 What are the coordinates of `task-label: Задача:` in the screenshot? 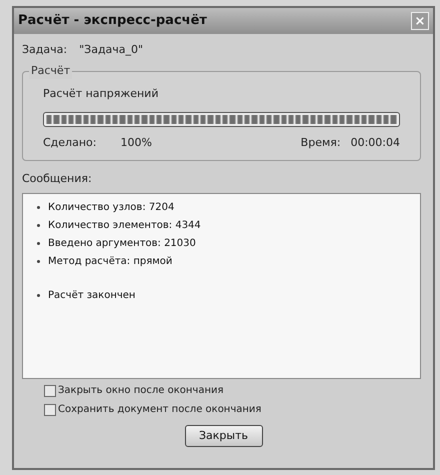 It's located at (45, 50).